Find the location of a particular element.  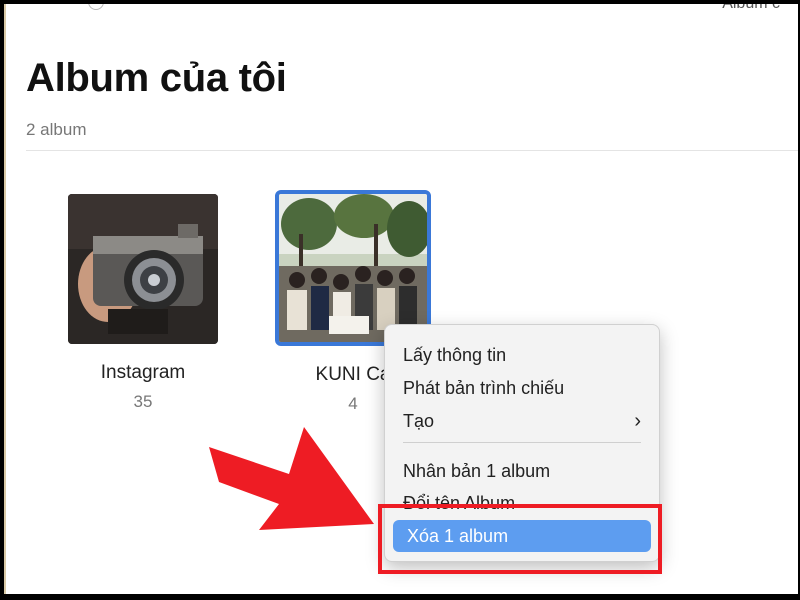

album-thumbnail-selected is located at coordinates (353, 268).